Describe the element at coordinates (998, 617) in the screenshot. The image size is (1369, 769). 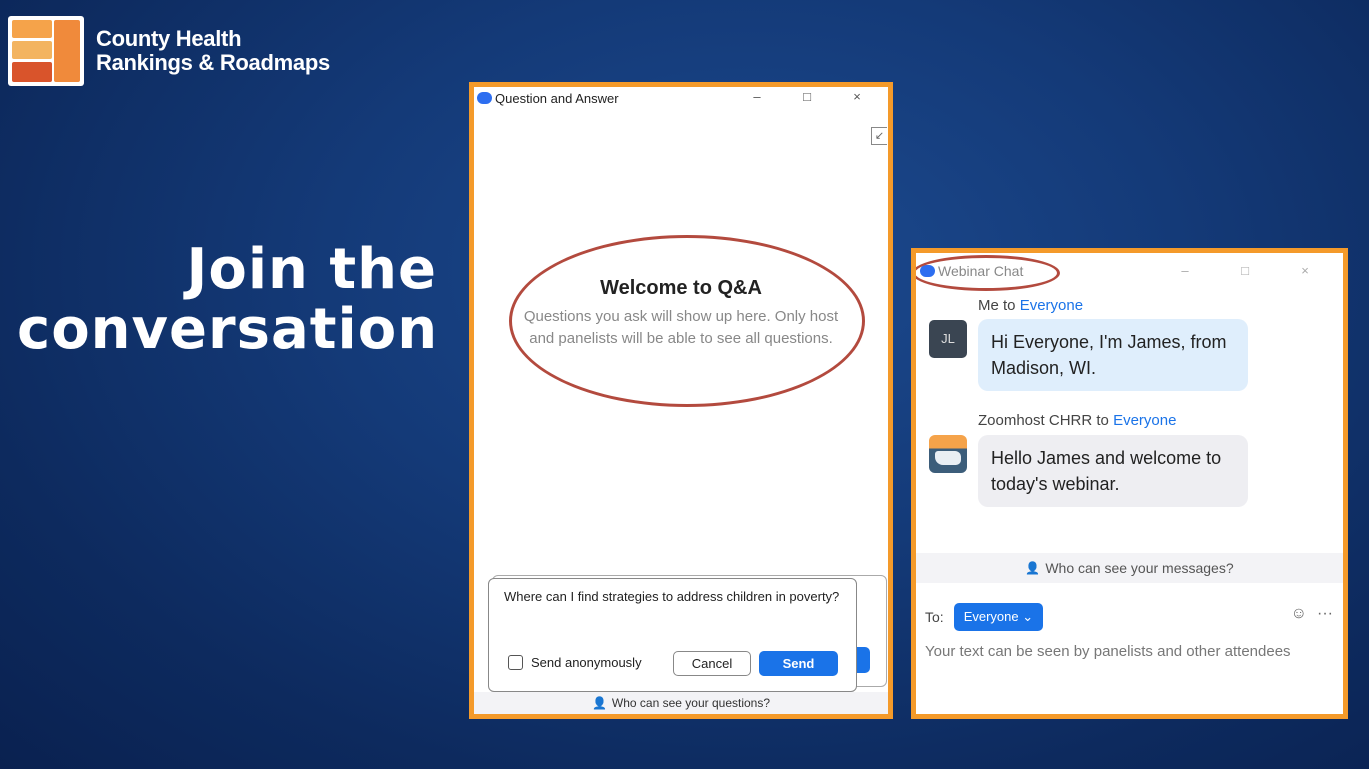
I see `recipient-dropdown: Everyone ⌄` at that location.